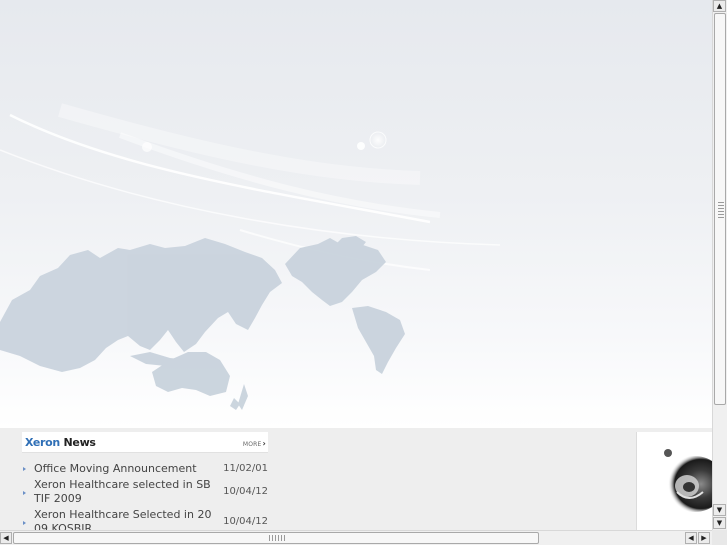 This screenshot has height=545, width=727. I want to click on horizontal-scroll-thumb, so click(276, 538).